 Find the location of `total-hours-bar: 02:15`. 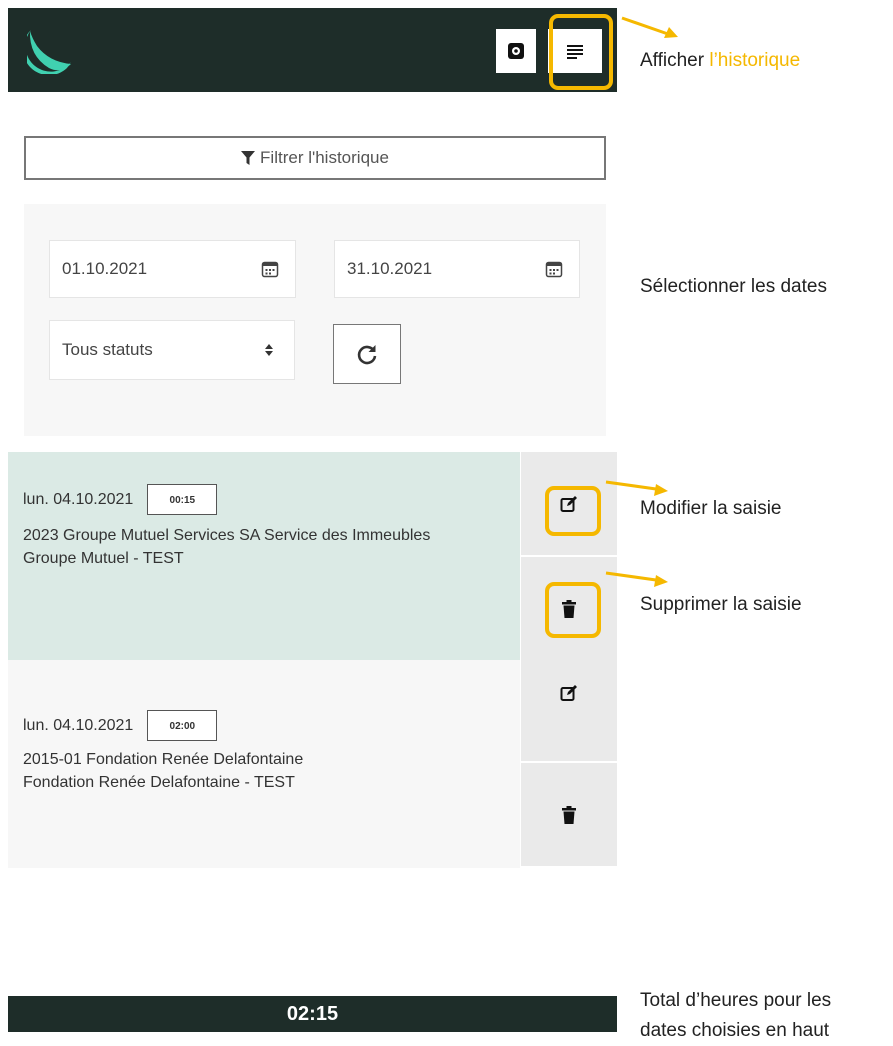

total-hours-bar: 02:15 is located at coordinates (312, 1014).